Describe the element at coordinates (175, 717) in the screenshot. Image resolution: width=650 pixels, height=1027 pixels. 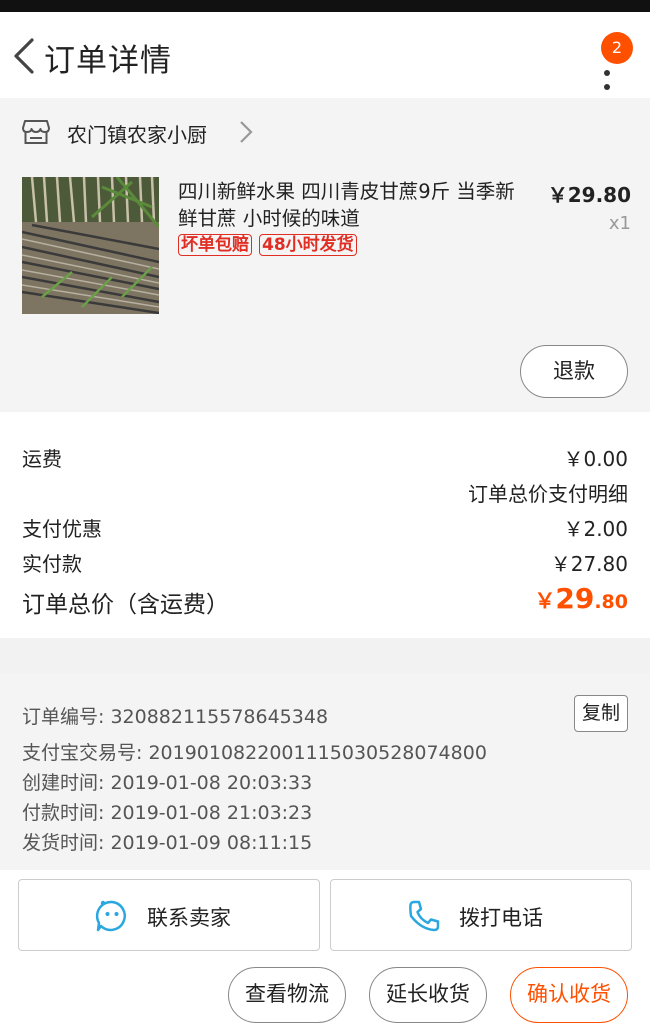
I see `order-number: 订单编号: 320882115578645348` at that location.